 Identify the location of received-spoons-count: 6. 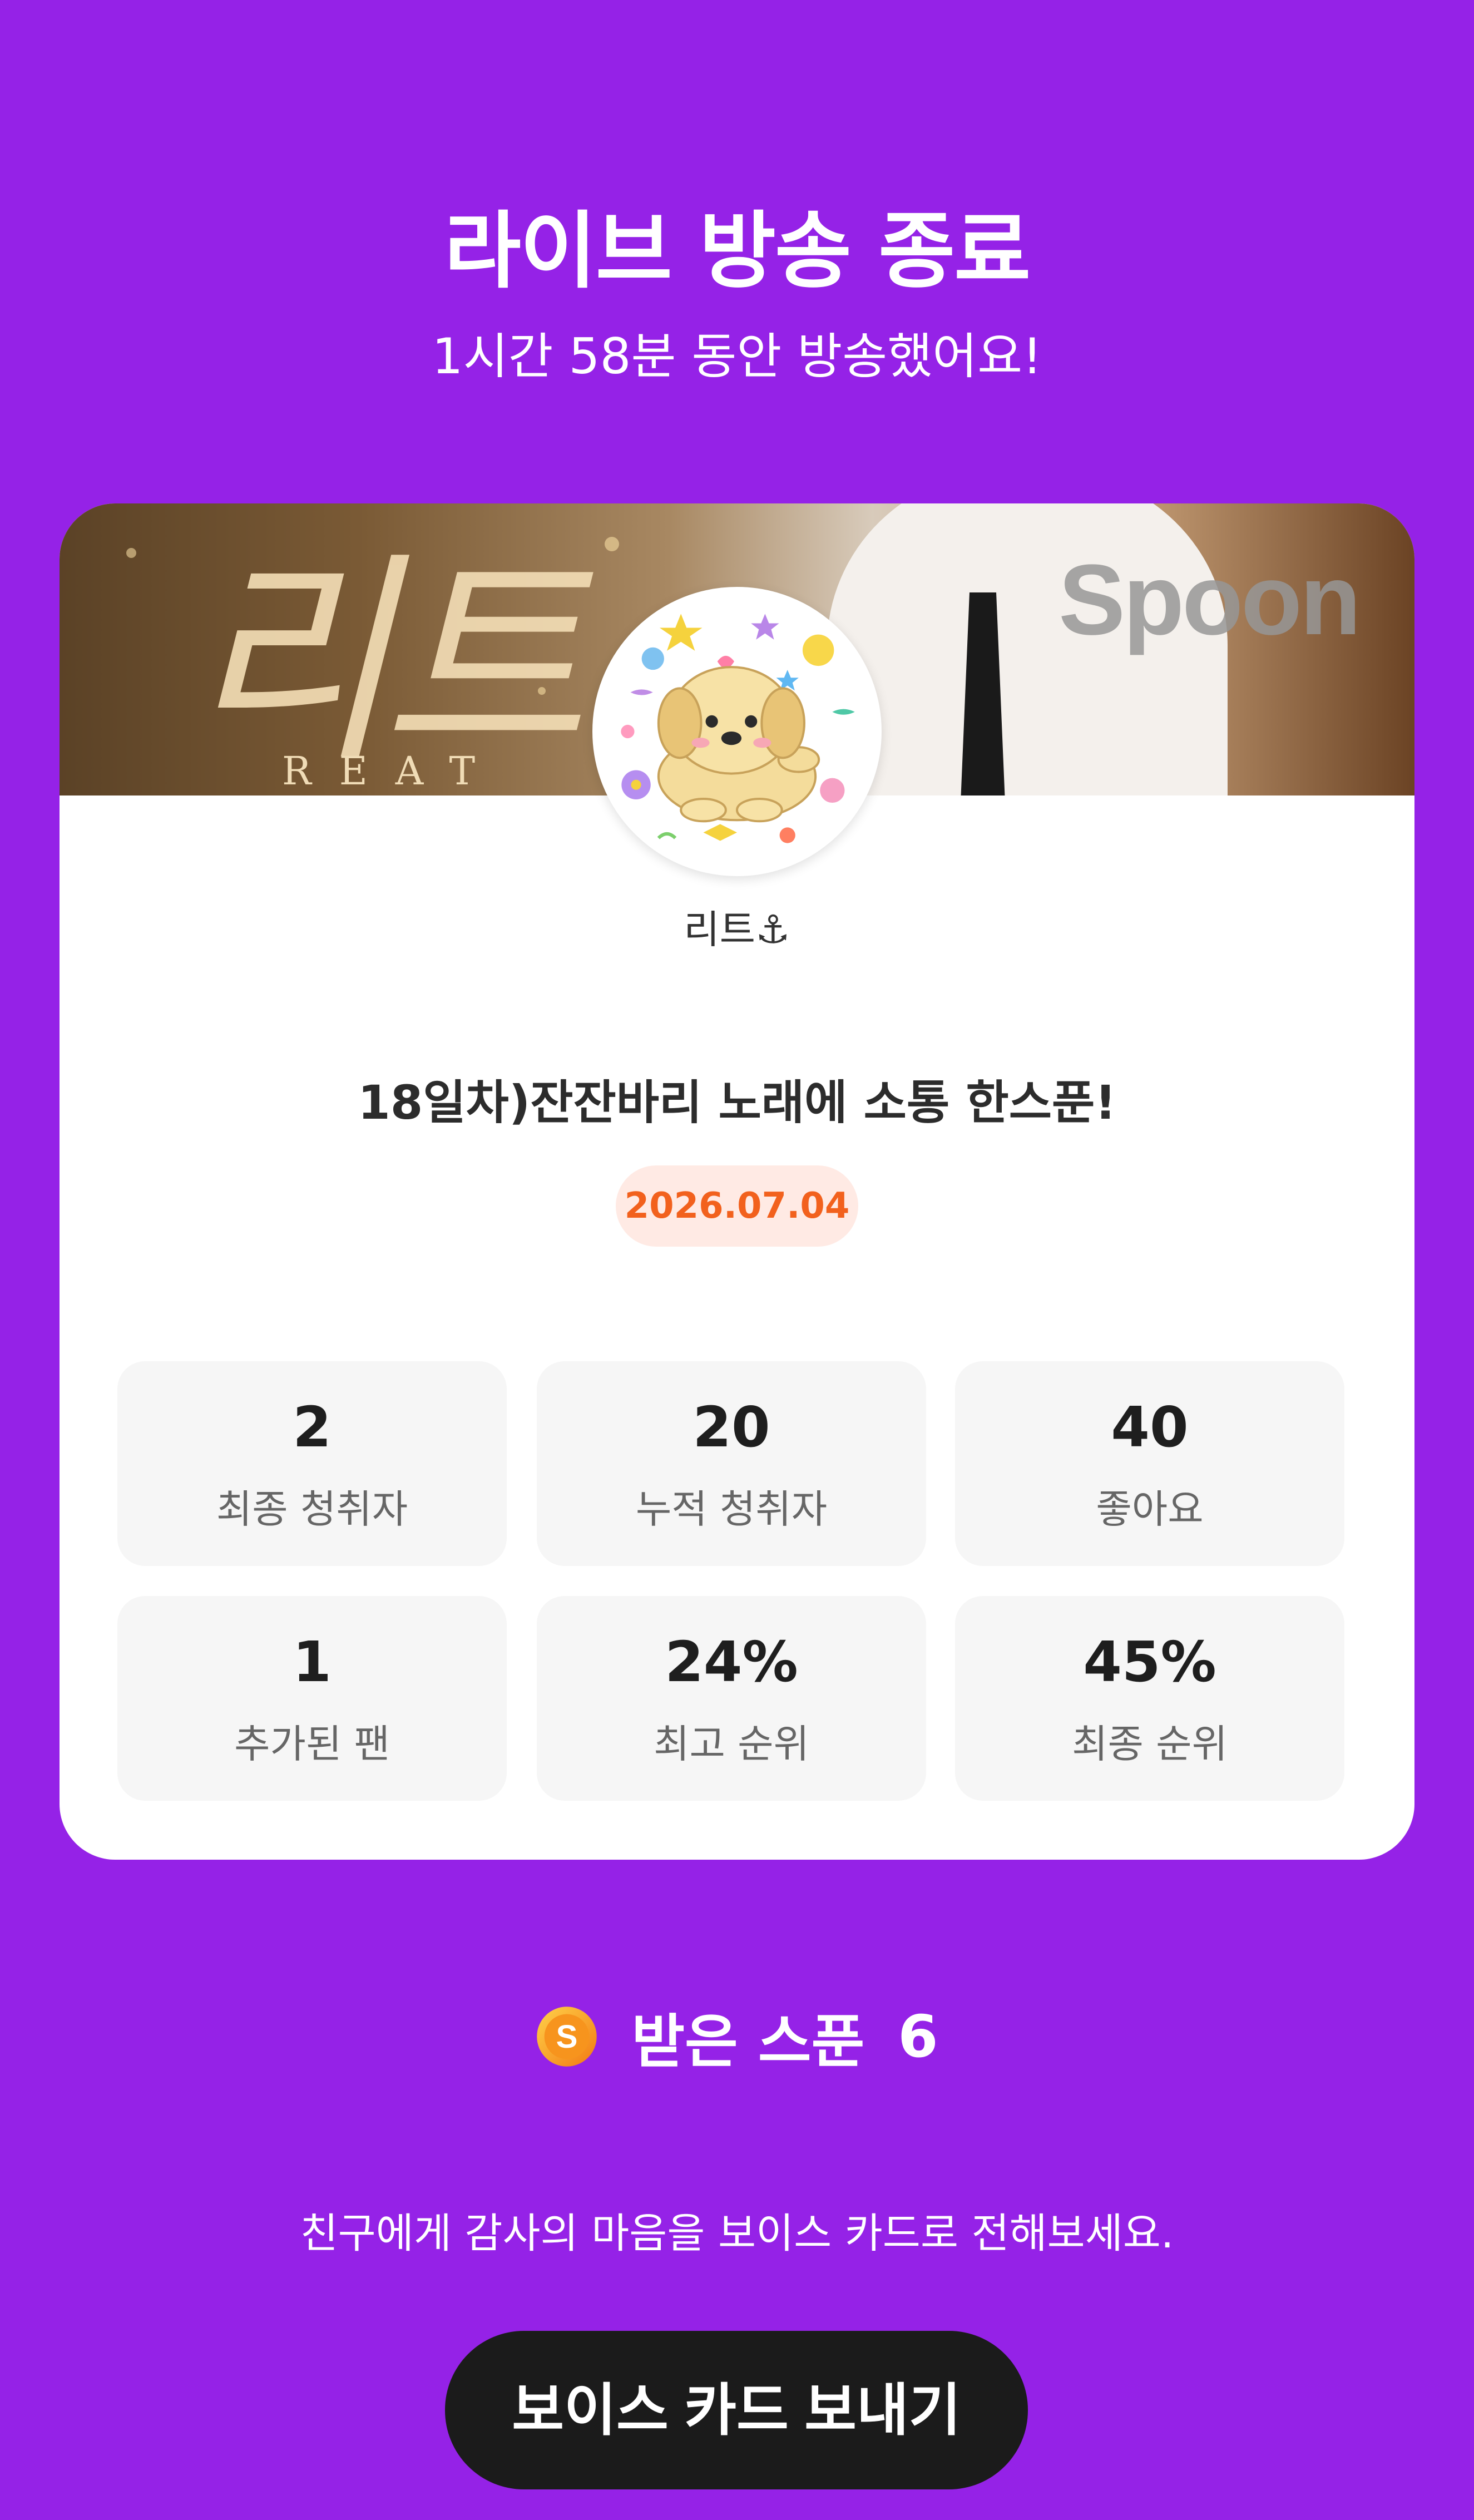
(918, 2036).